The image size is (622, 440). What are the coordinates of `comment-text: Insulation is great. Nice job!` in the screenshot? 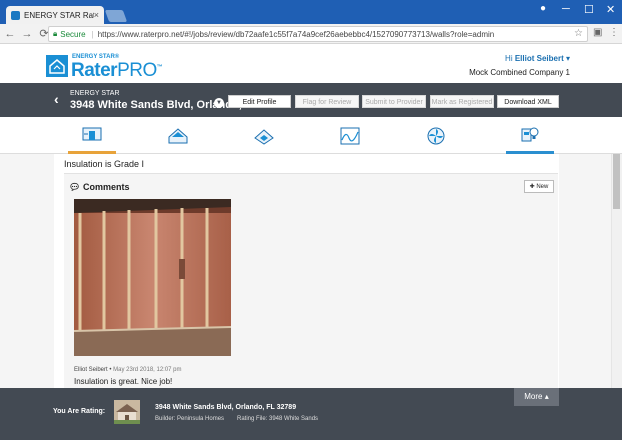 It's located at (123, 381).